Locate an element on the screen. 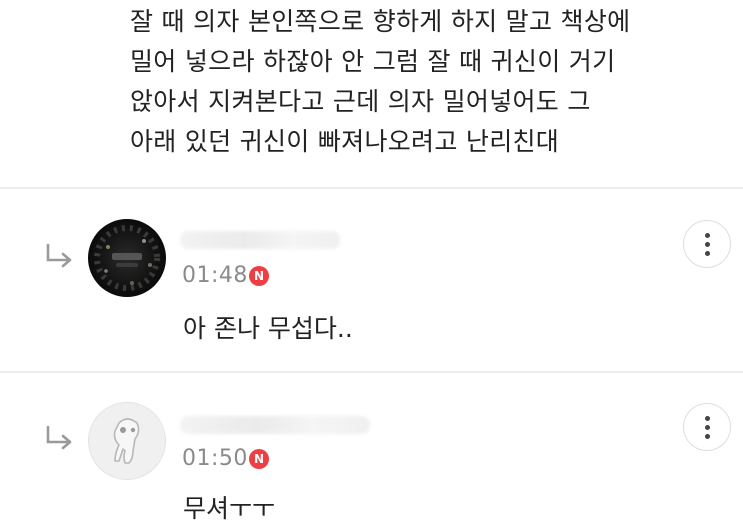  comment-time: 01:48 is located at coordinates (215, 275).